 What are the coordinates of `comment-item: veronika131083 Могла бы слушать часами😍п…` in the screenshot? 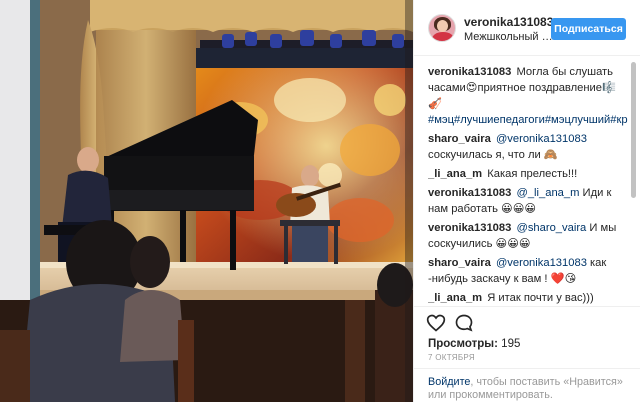 It's located at (528, 96).